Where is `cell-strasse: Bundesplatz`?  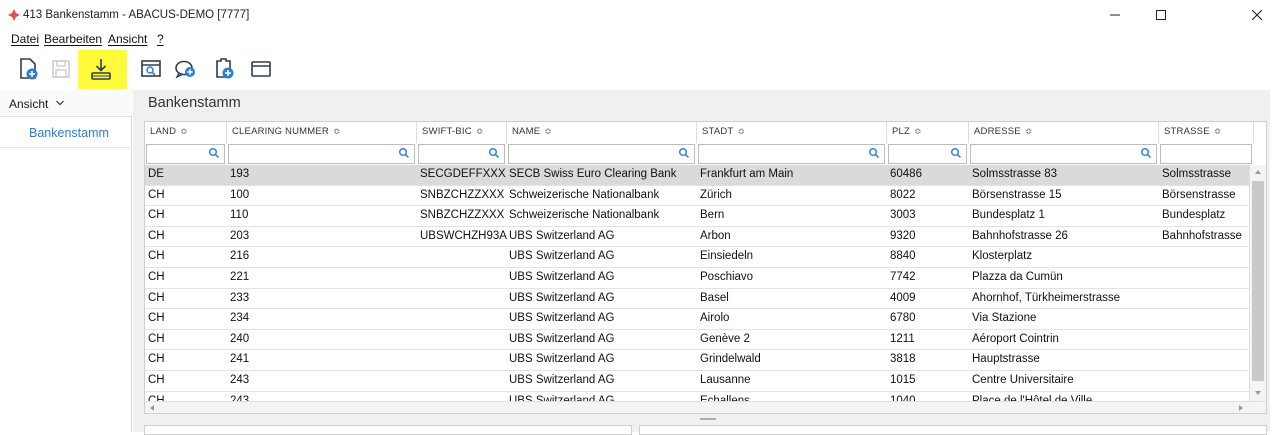
cell-strasse: Bundesplatz is located at coordinates (1194, 215).